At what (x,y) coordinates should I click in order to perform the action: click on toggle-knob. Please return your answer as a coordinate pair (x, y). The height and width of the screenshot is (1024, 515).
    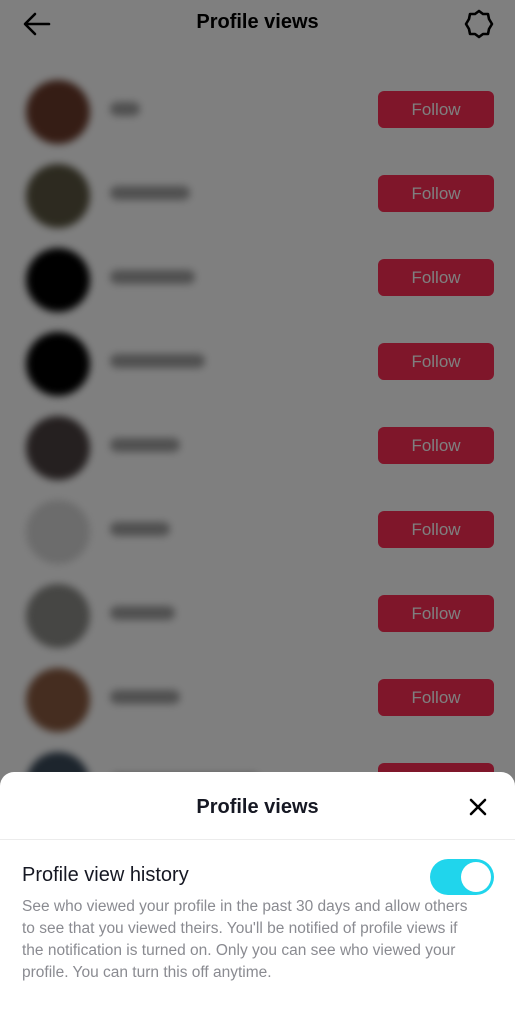
    Looking at the image, I should click on (476, 877).